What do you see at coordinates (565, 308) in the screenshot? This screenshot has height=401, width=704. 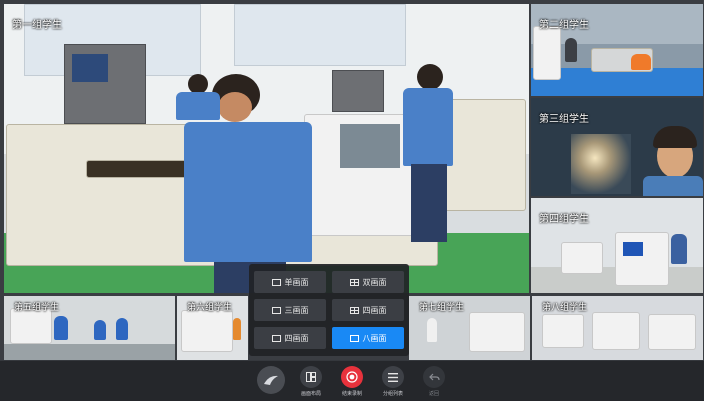 I see `tile-label: 第八组学生` at bounding box center [565, 308].